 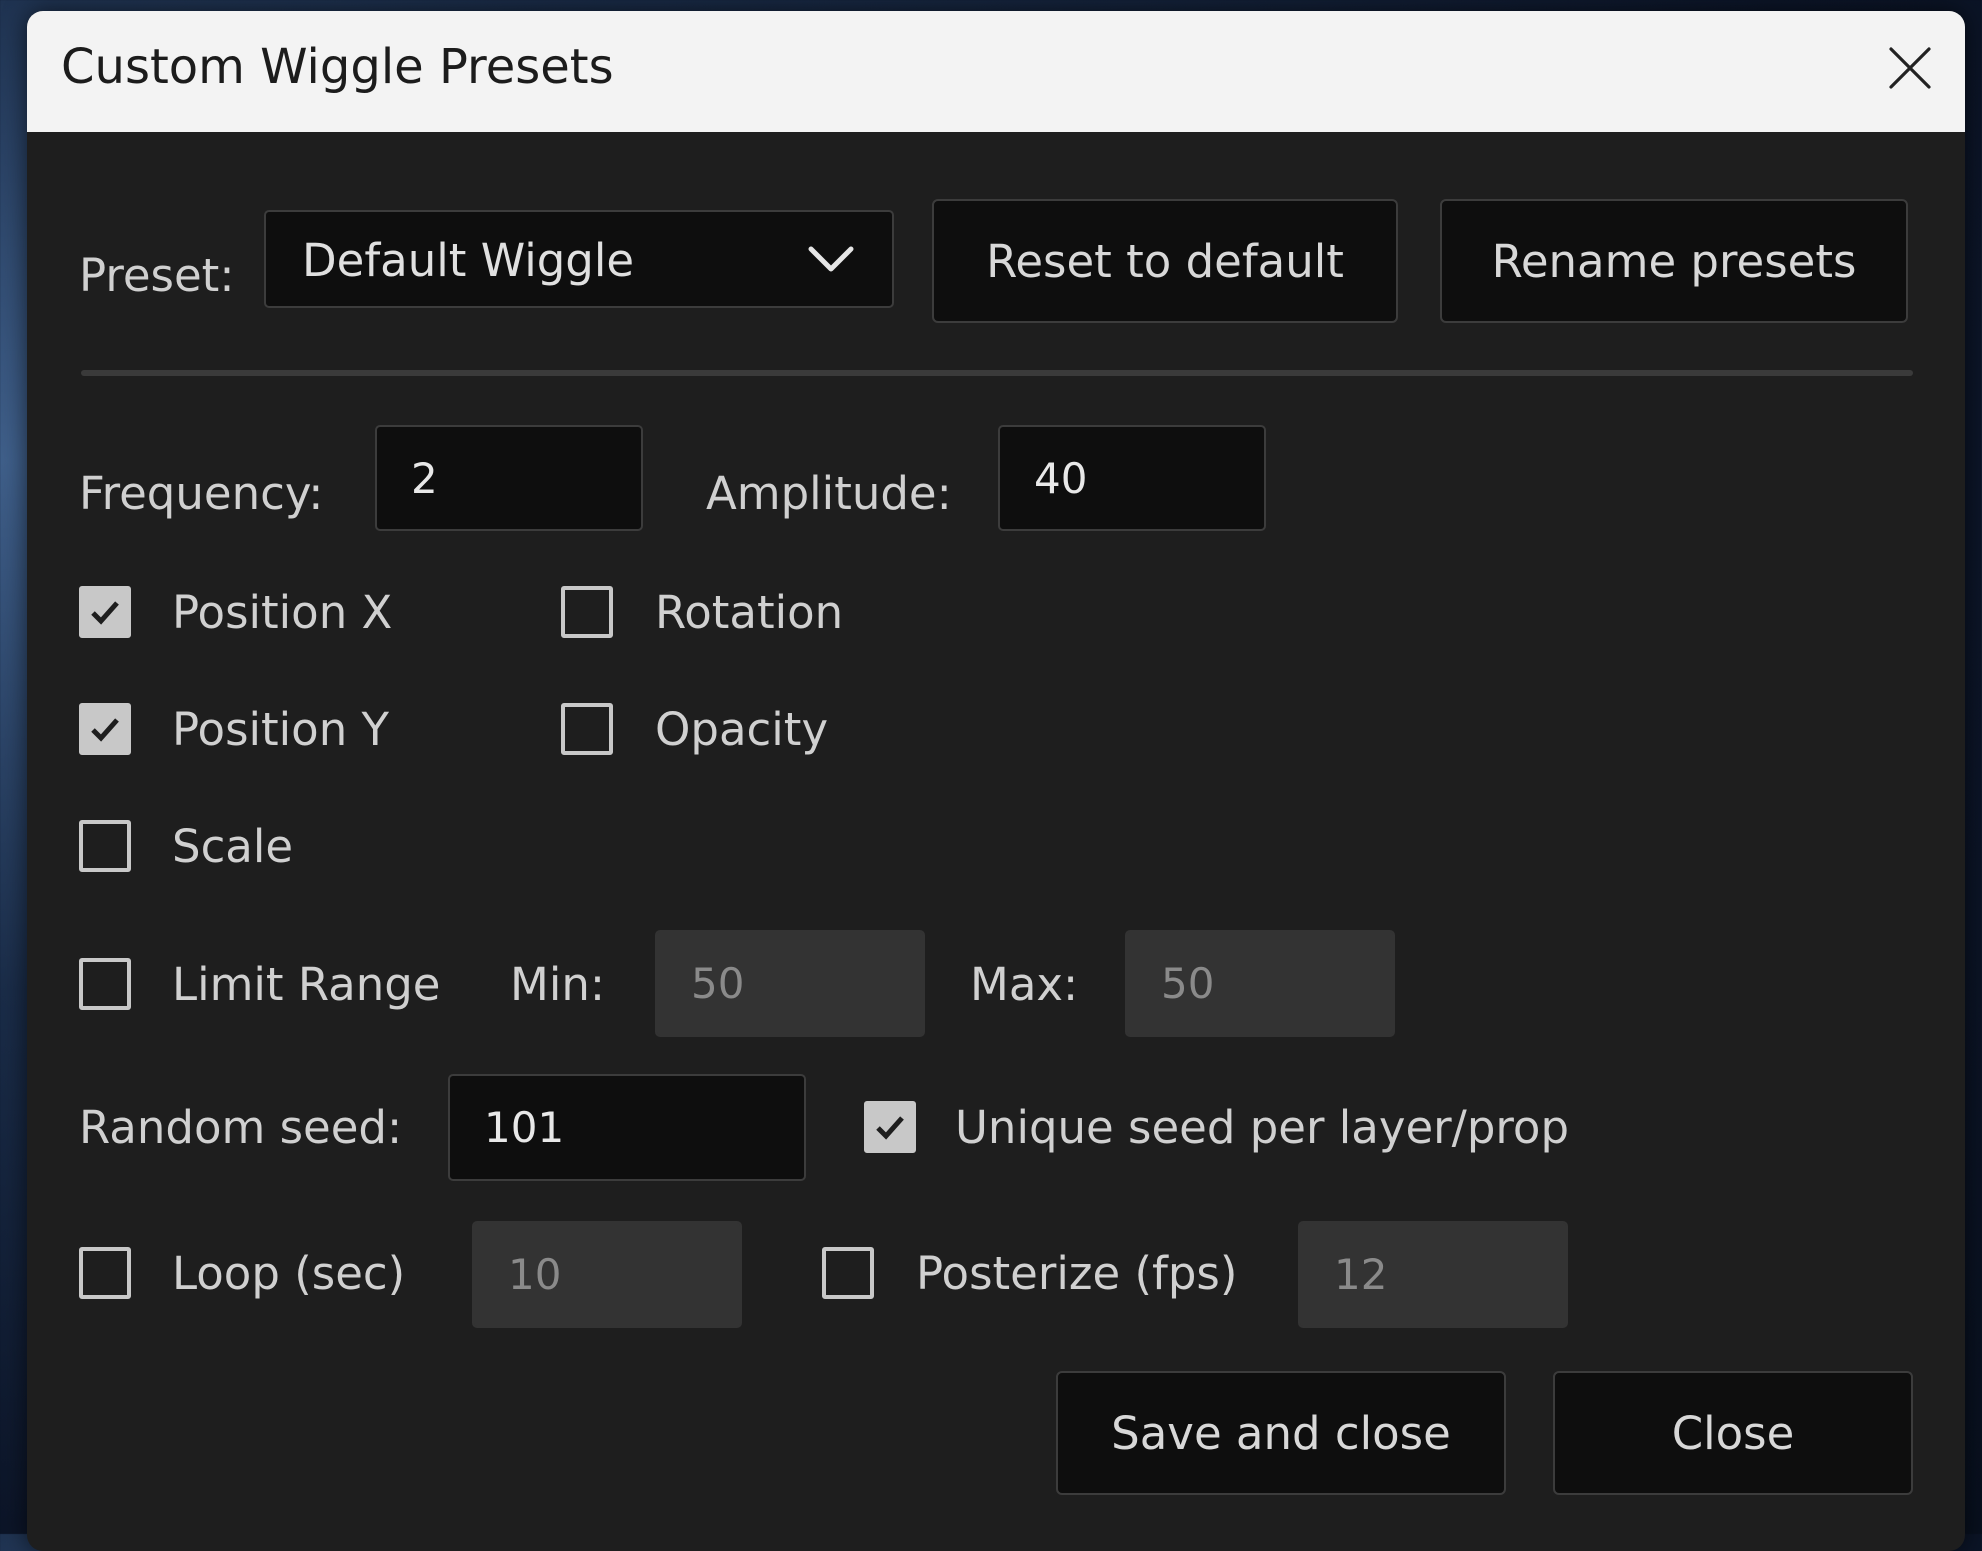 I want to click on frequency-label: Frequency:, so click(x=201, y=493).